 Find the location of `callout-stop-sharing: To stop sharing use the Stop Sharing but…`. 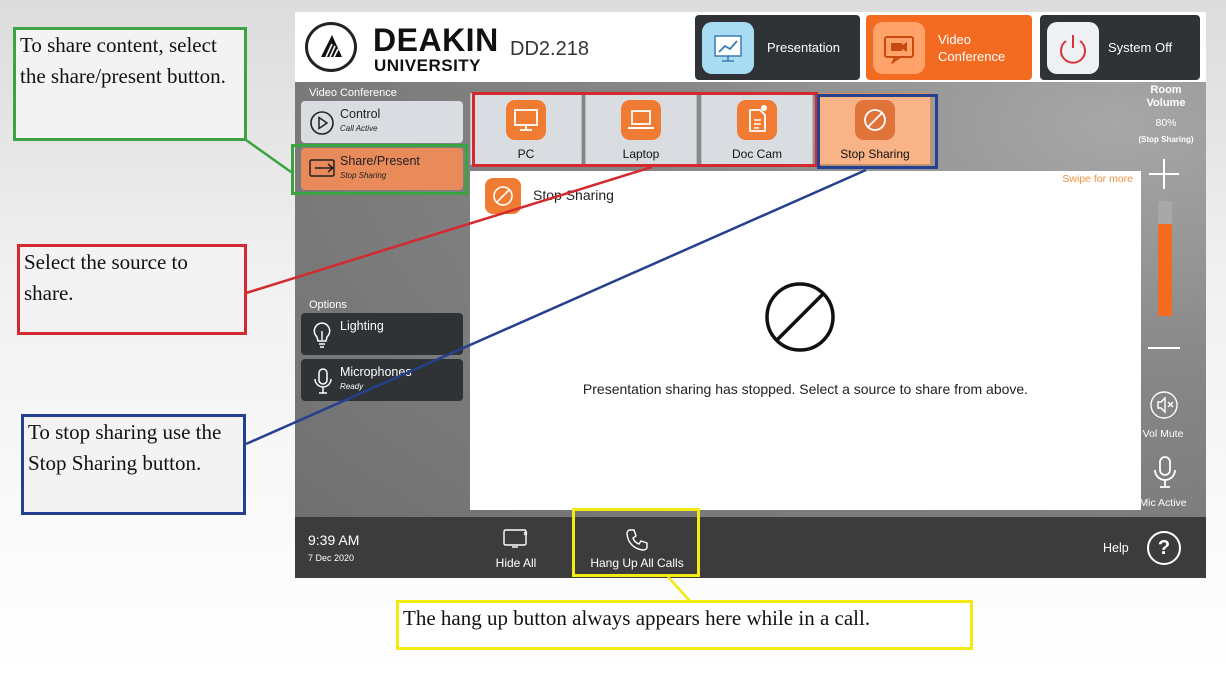

callout-stop-sharing: To stop sharing use the Stop Sharing but… is located at coordinates (133, 464).